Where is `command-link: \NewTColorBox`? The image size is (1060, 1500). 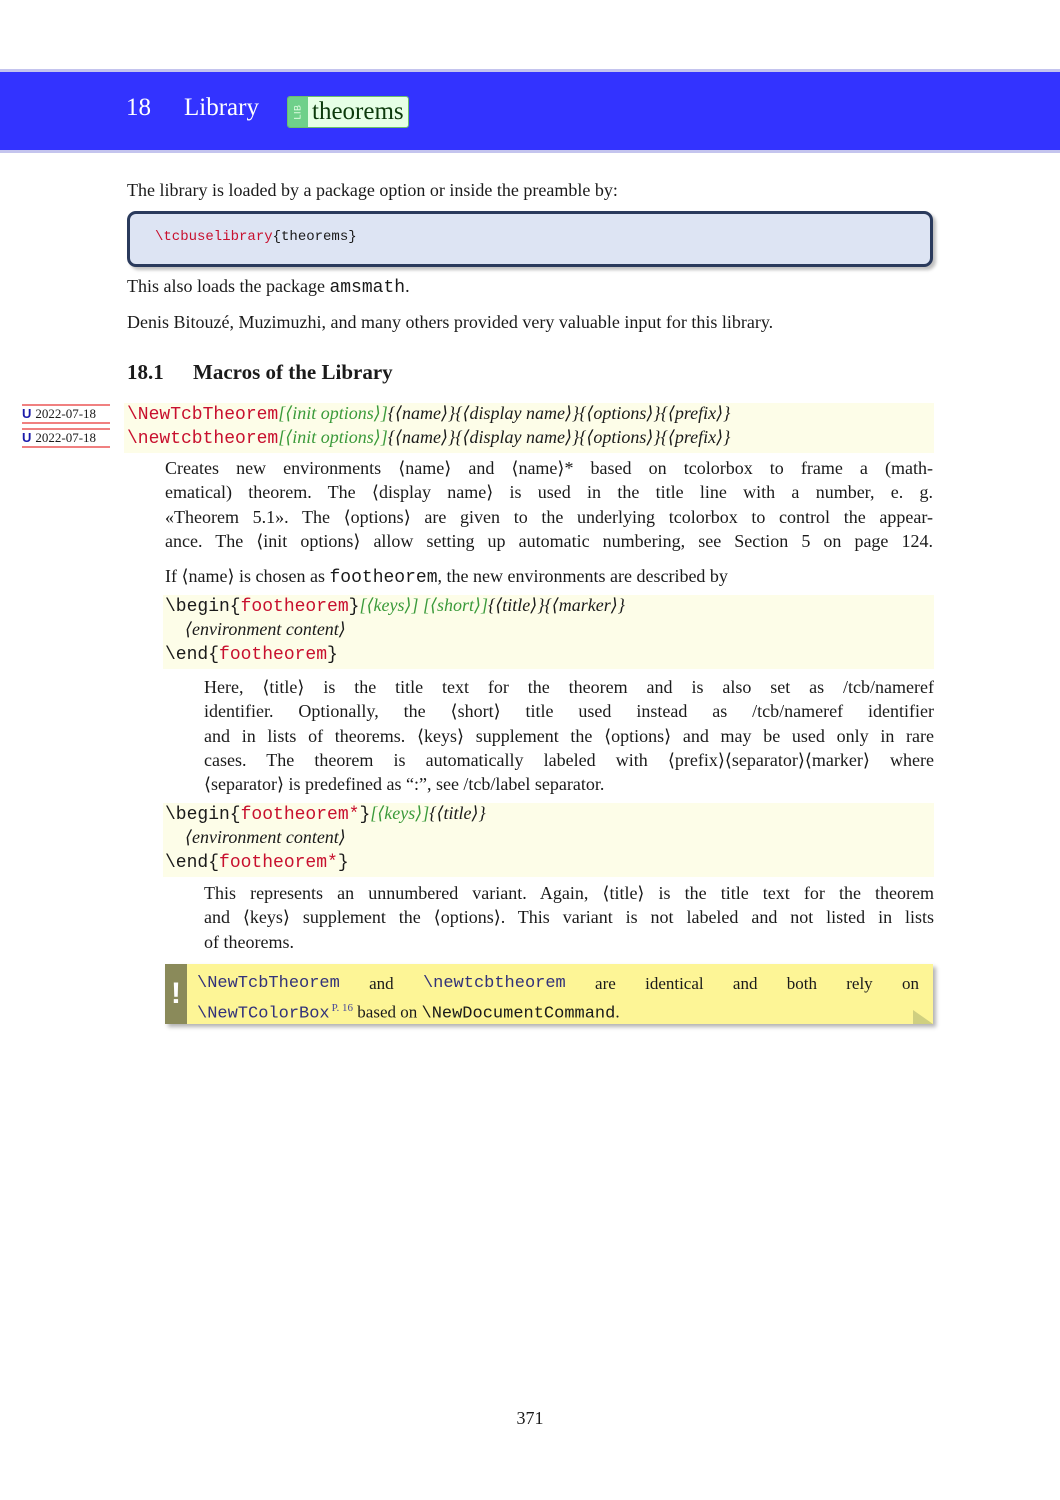
command-link: \NewTColorBox is located at coordinates (263, 1014).